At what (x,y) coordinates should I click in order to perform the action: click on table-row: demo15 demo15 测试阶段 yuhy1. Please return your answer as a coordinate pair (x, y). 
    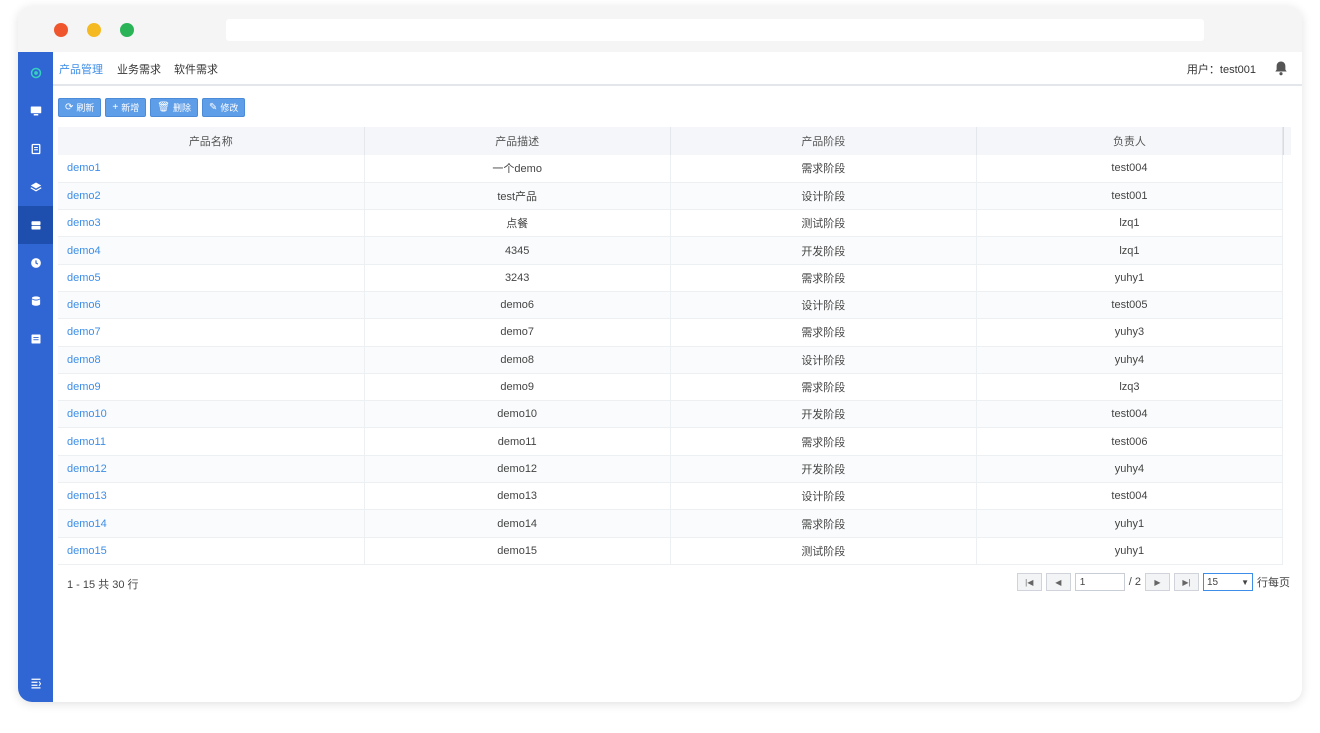
    Looking at the image, I should click on (671, 551).